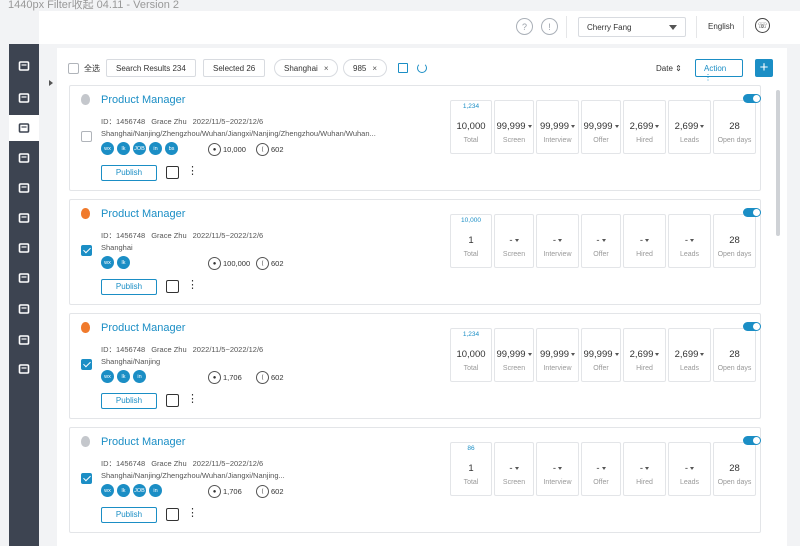 This screenshot has height=546, width=800. I want to click on dashboard-icon, so click(24, 66).